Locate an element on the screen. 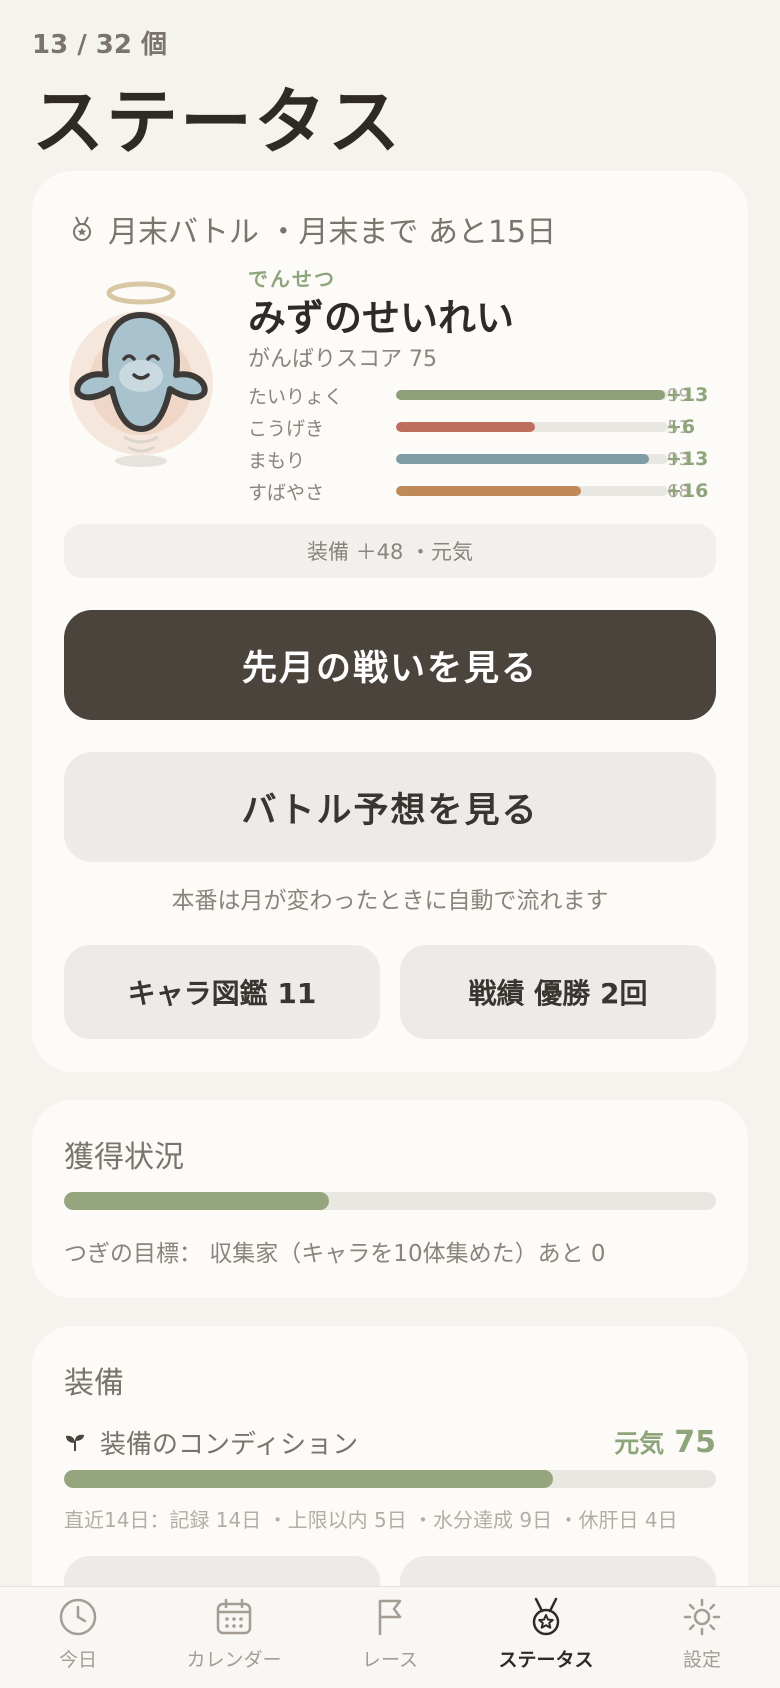 The height and width of the screenshot is (1688, 780). gear-icon is located at coordinates (702, 1617).